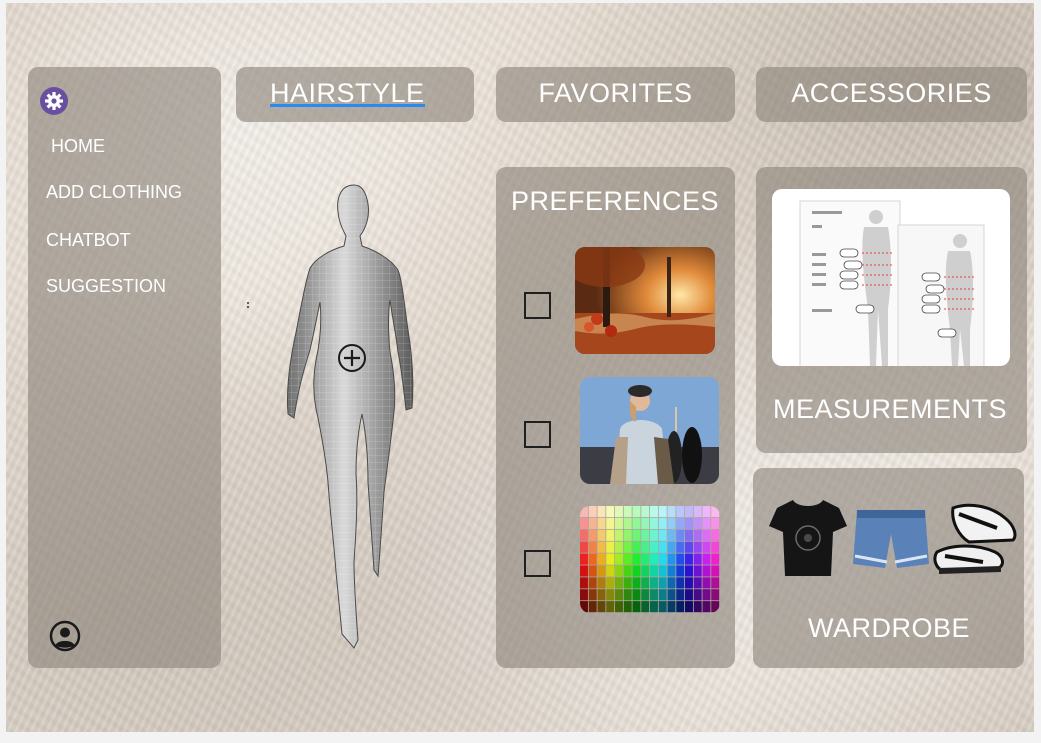  I want to click on sneakers-image, so click(976, 538).